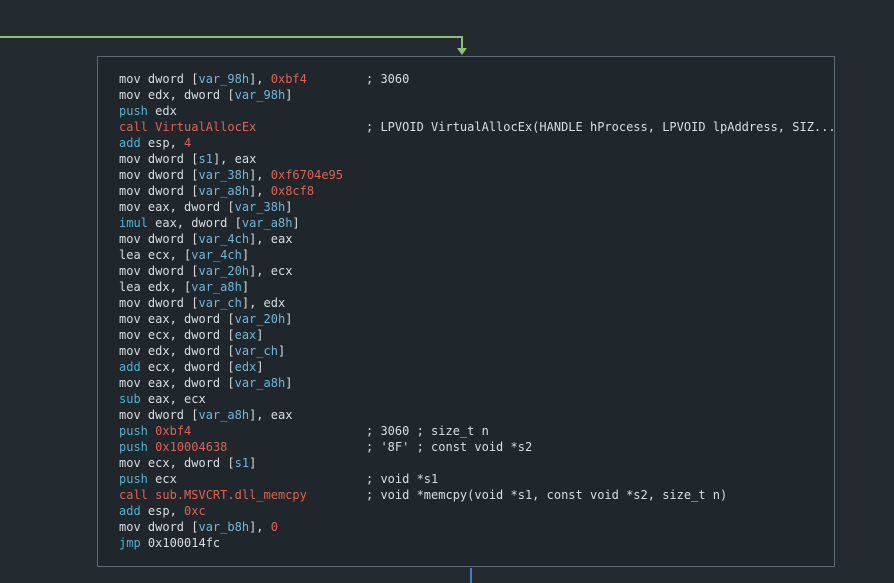 Image resolution: width=894 pixels, height=583 pixels. Describe the element at coordinates (130, 543) in the screenshot. I see `instruction-token: jmp` at that location.